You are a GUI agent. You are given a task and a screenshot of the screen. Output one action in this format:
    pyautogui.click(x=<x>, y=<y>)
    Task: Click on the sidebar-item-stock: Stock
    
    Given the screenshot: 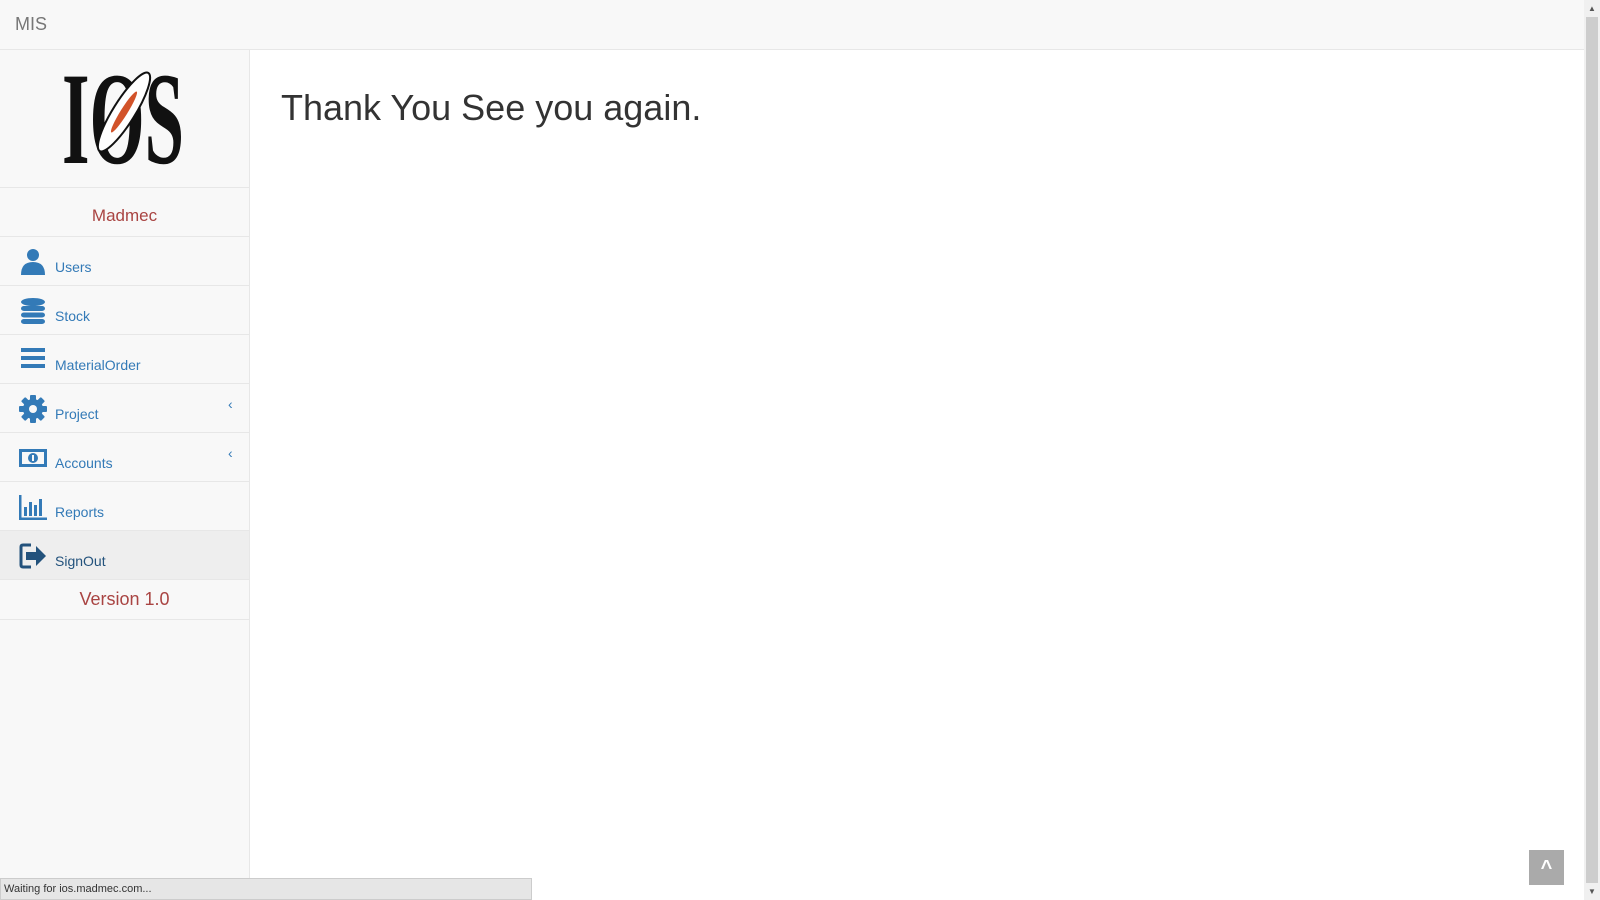 What is the action you would take?
    pyautogui.click(x=124, y=310)
    